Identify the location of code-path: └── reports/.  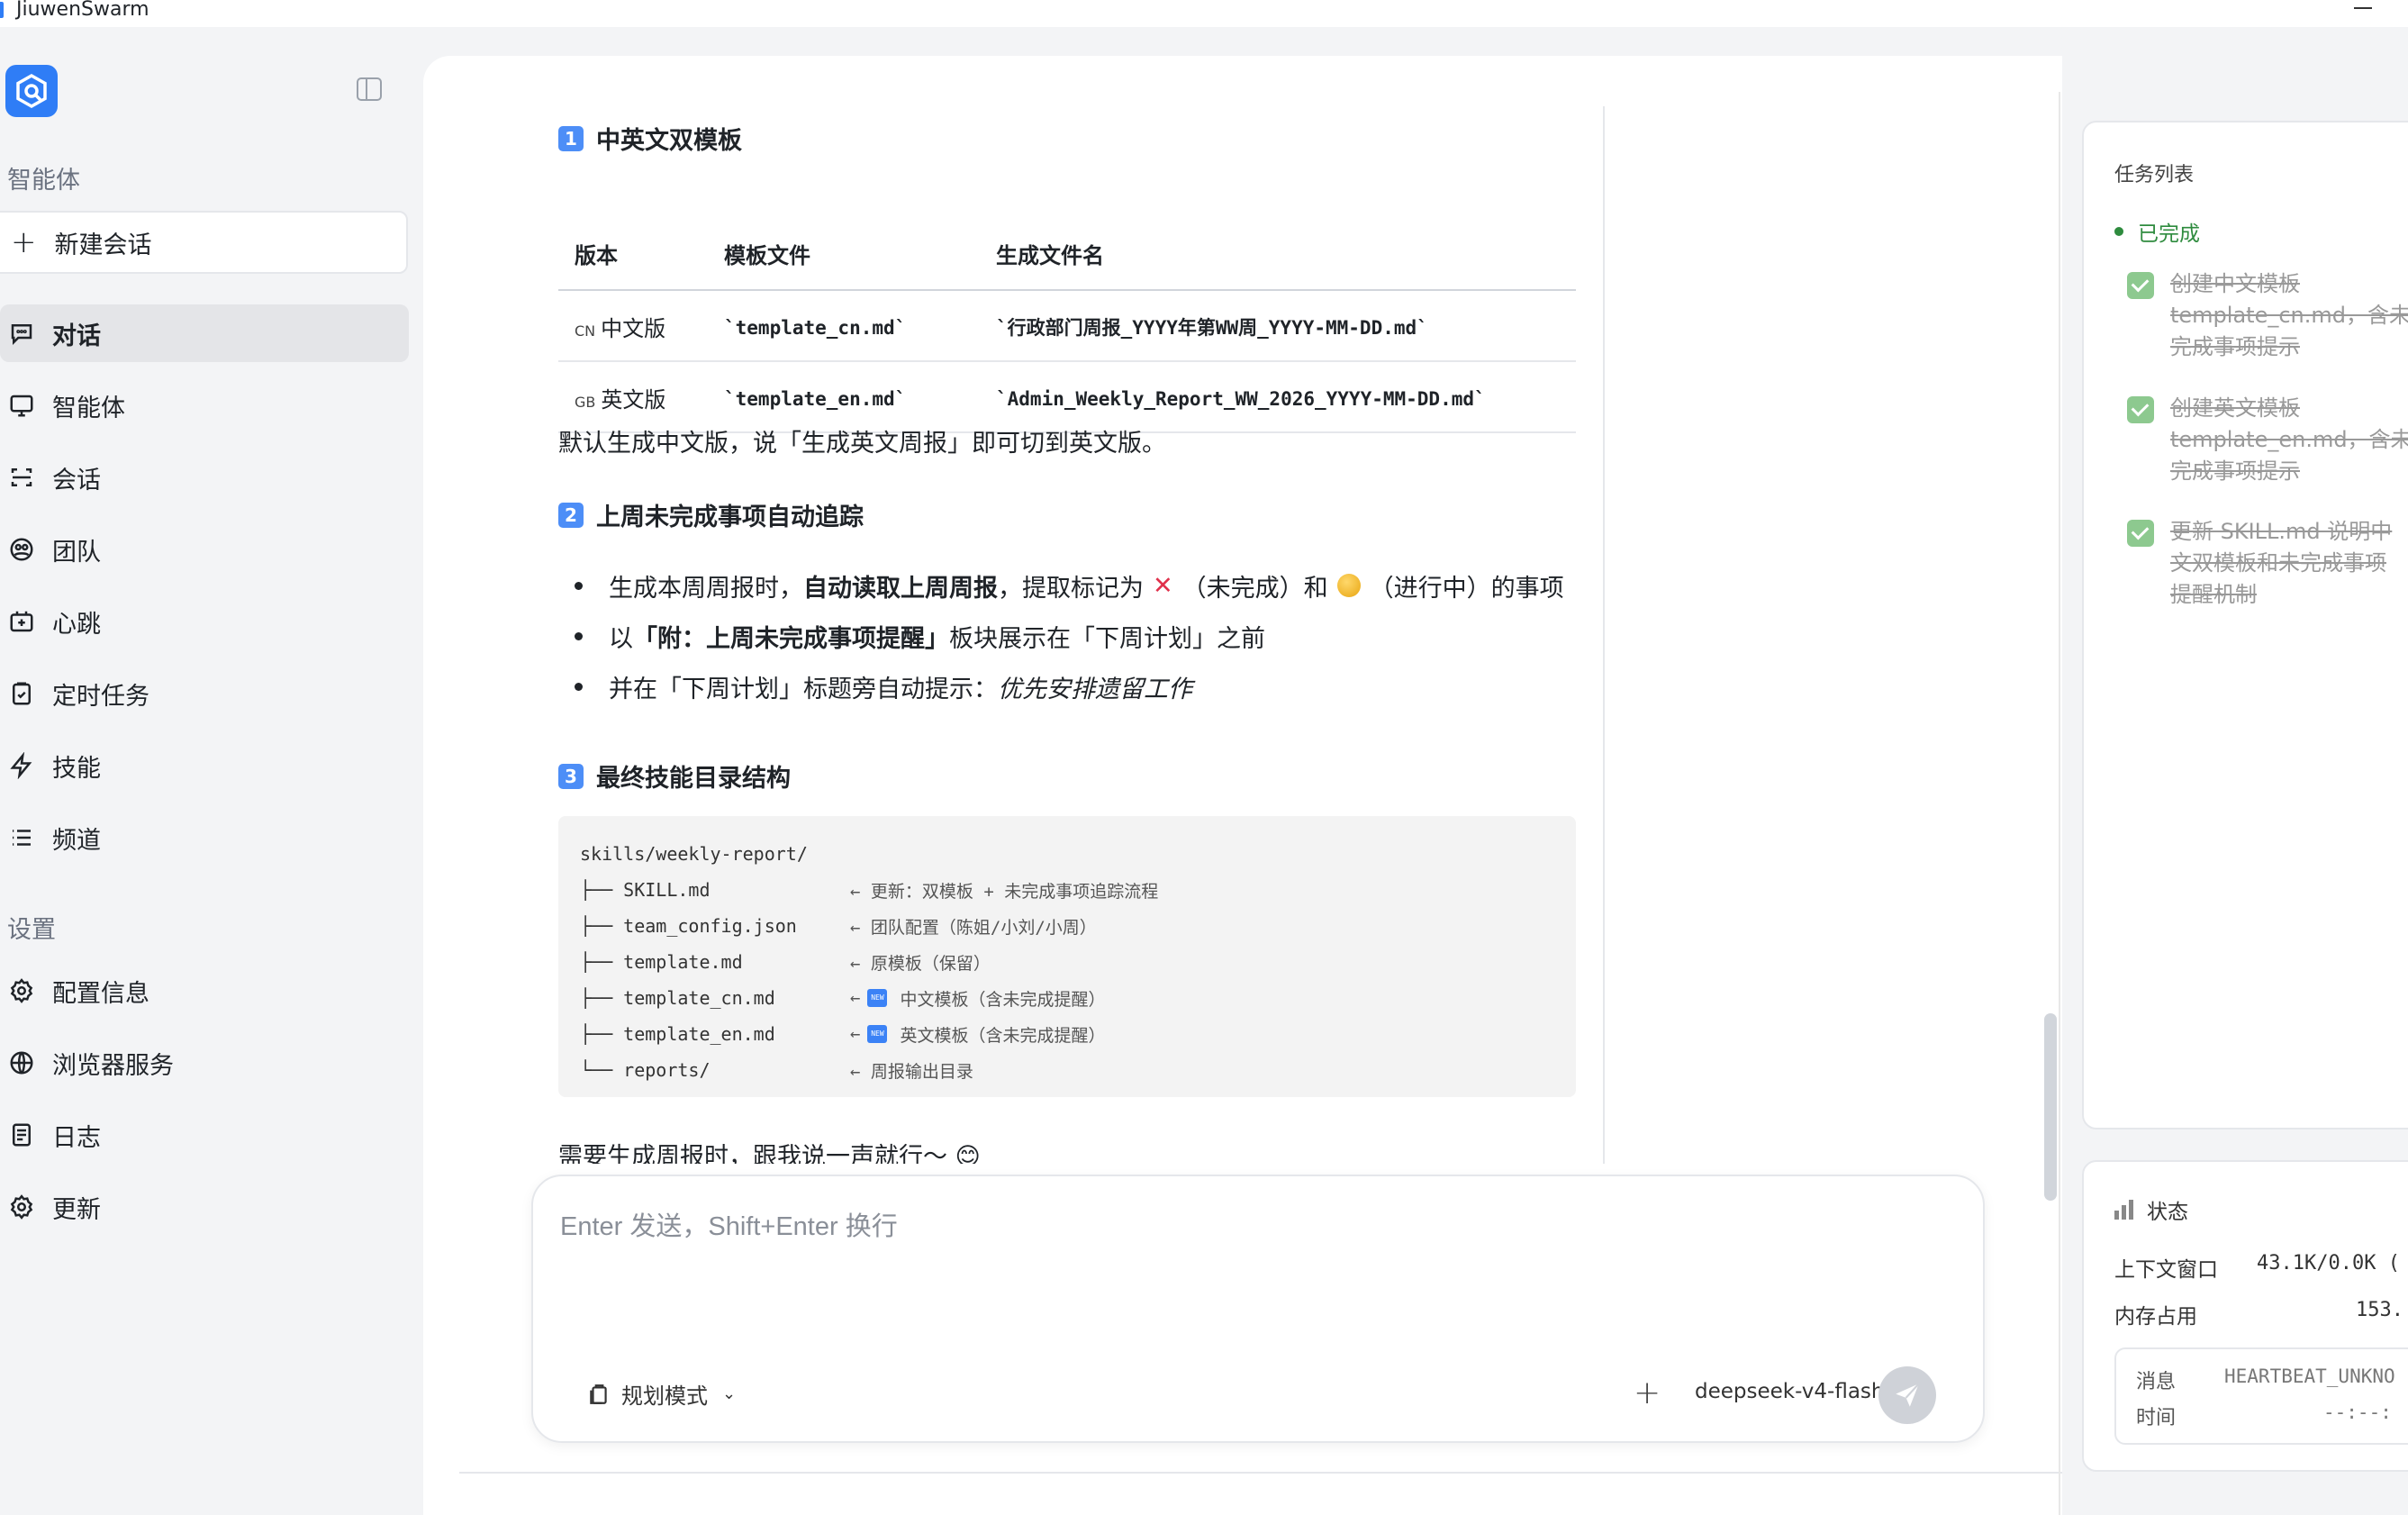
(645, 1070).